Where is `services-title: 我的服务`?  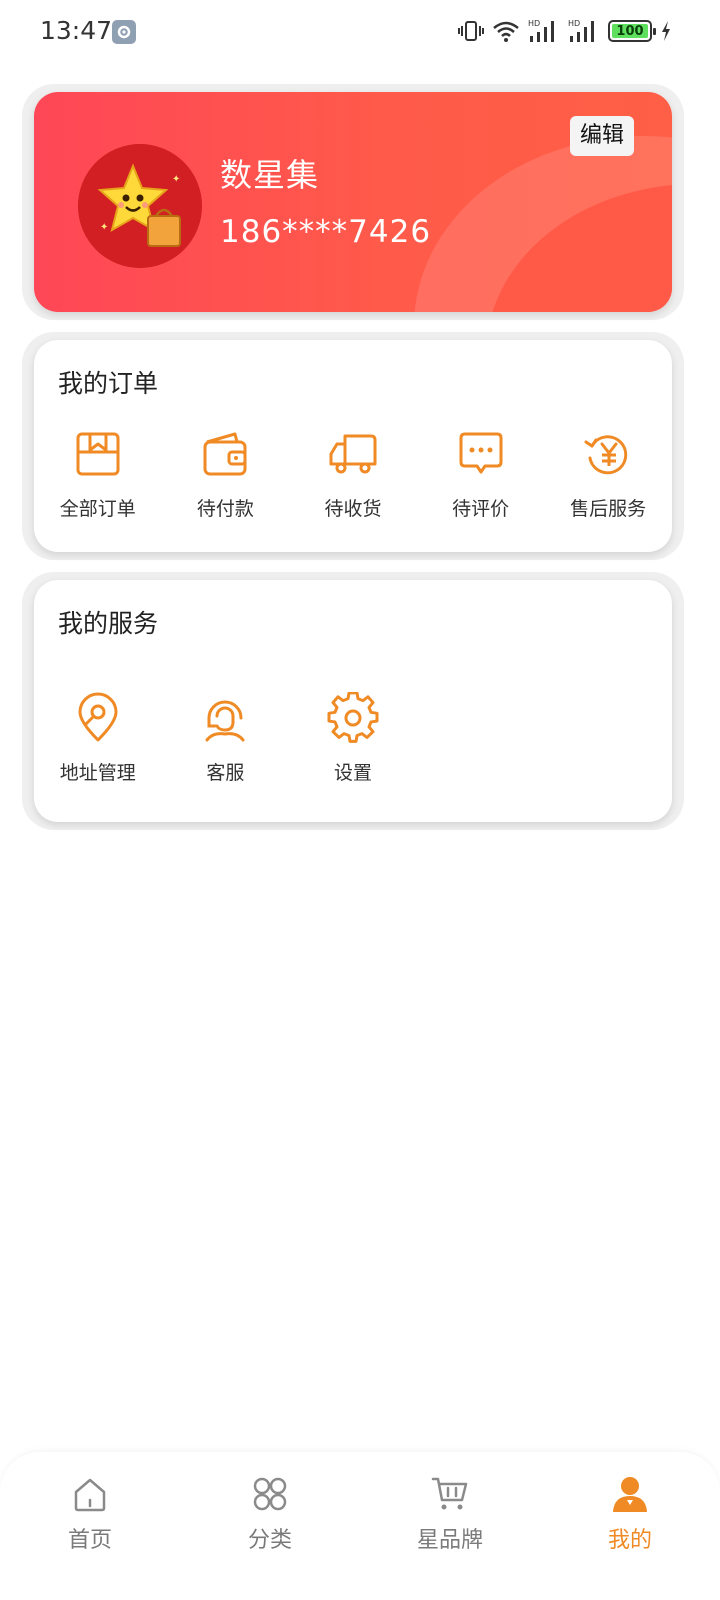
services-title: 我的服务 is located at coordinates (108, 623).